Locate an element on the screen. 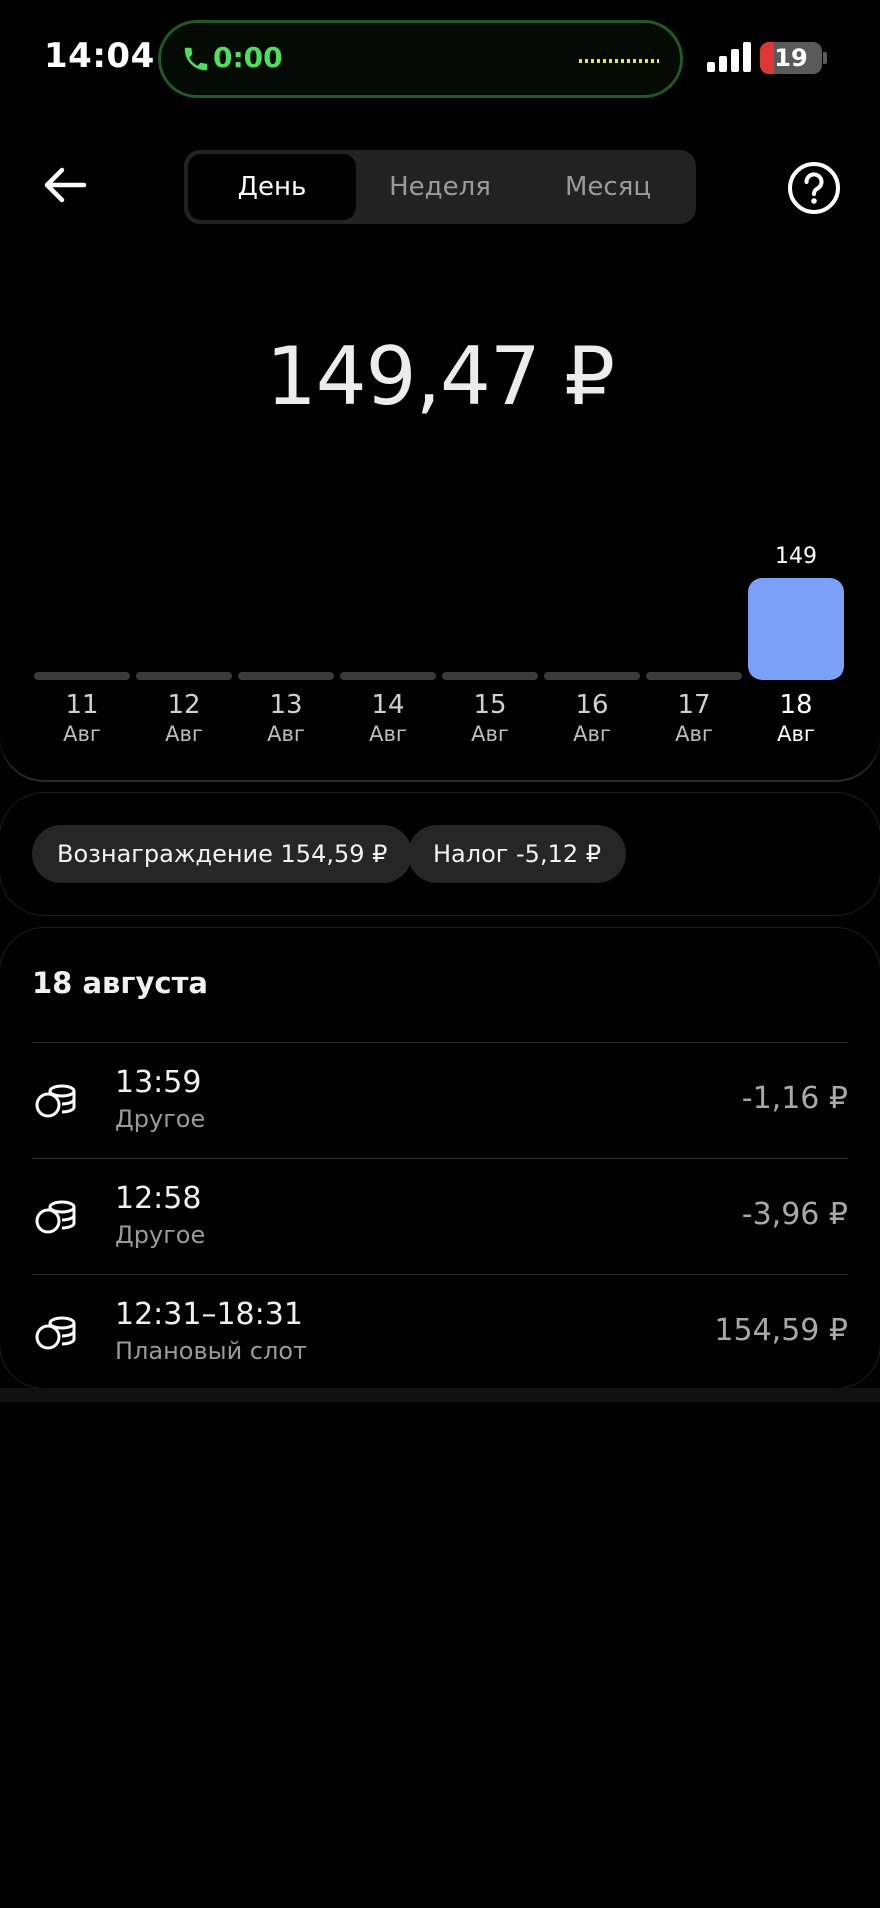  transaction-time: 12:31–18:31 is located at coordinates (209, 1314).